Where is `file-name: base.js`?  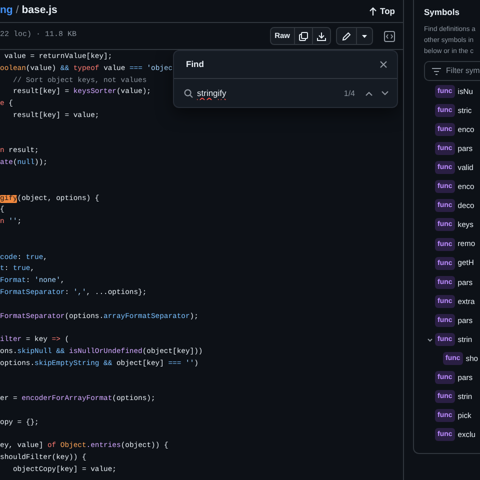 file-name: base.js is located at coordinates (40, 10).